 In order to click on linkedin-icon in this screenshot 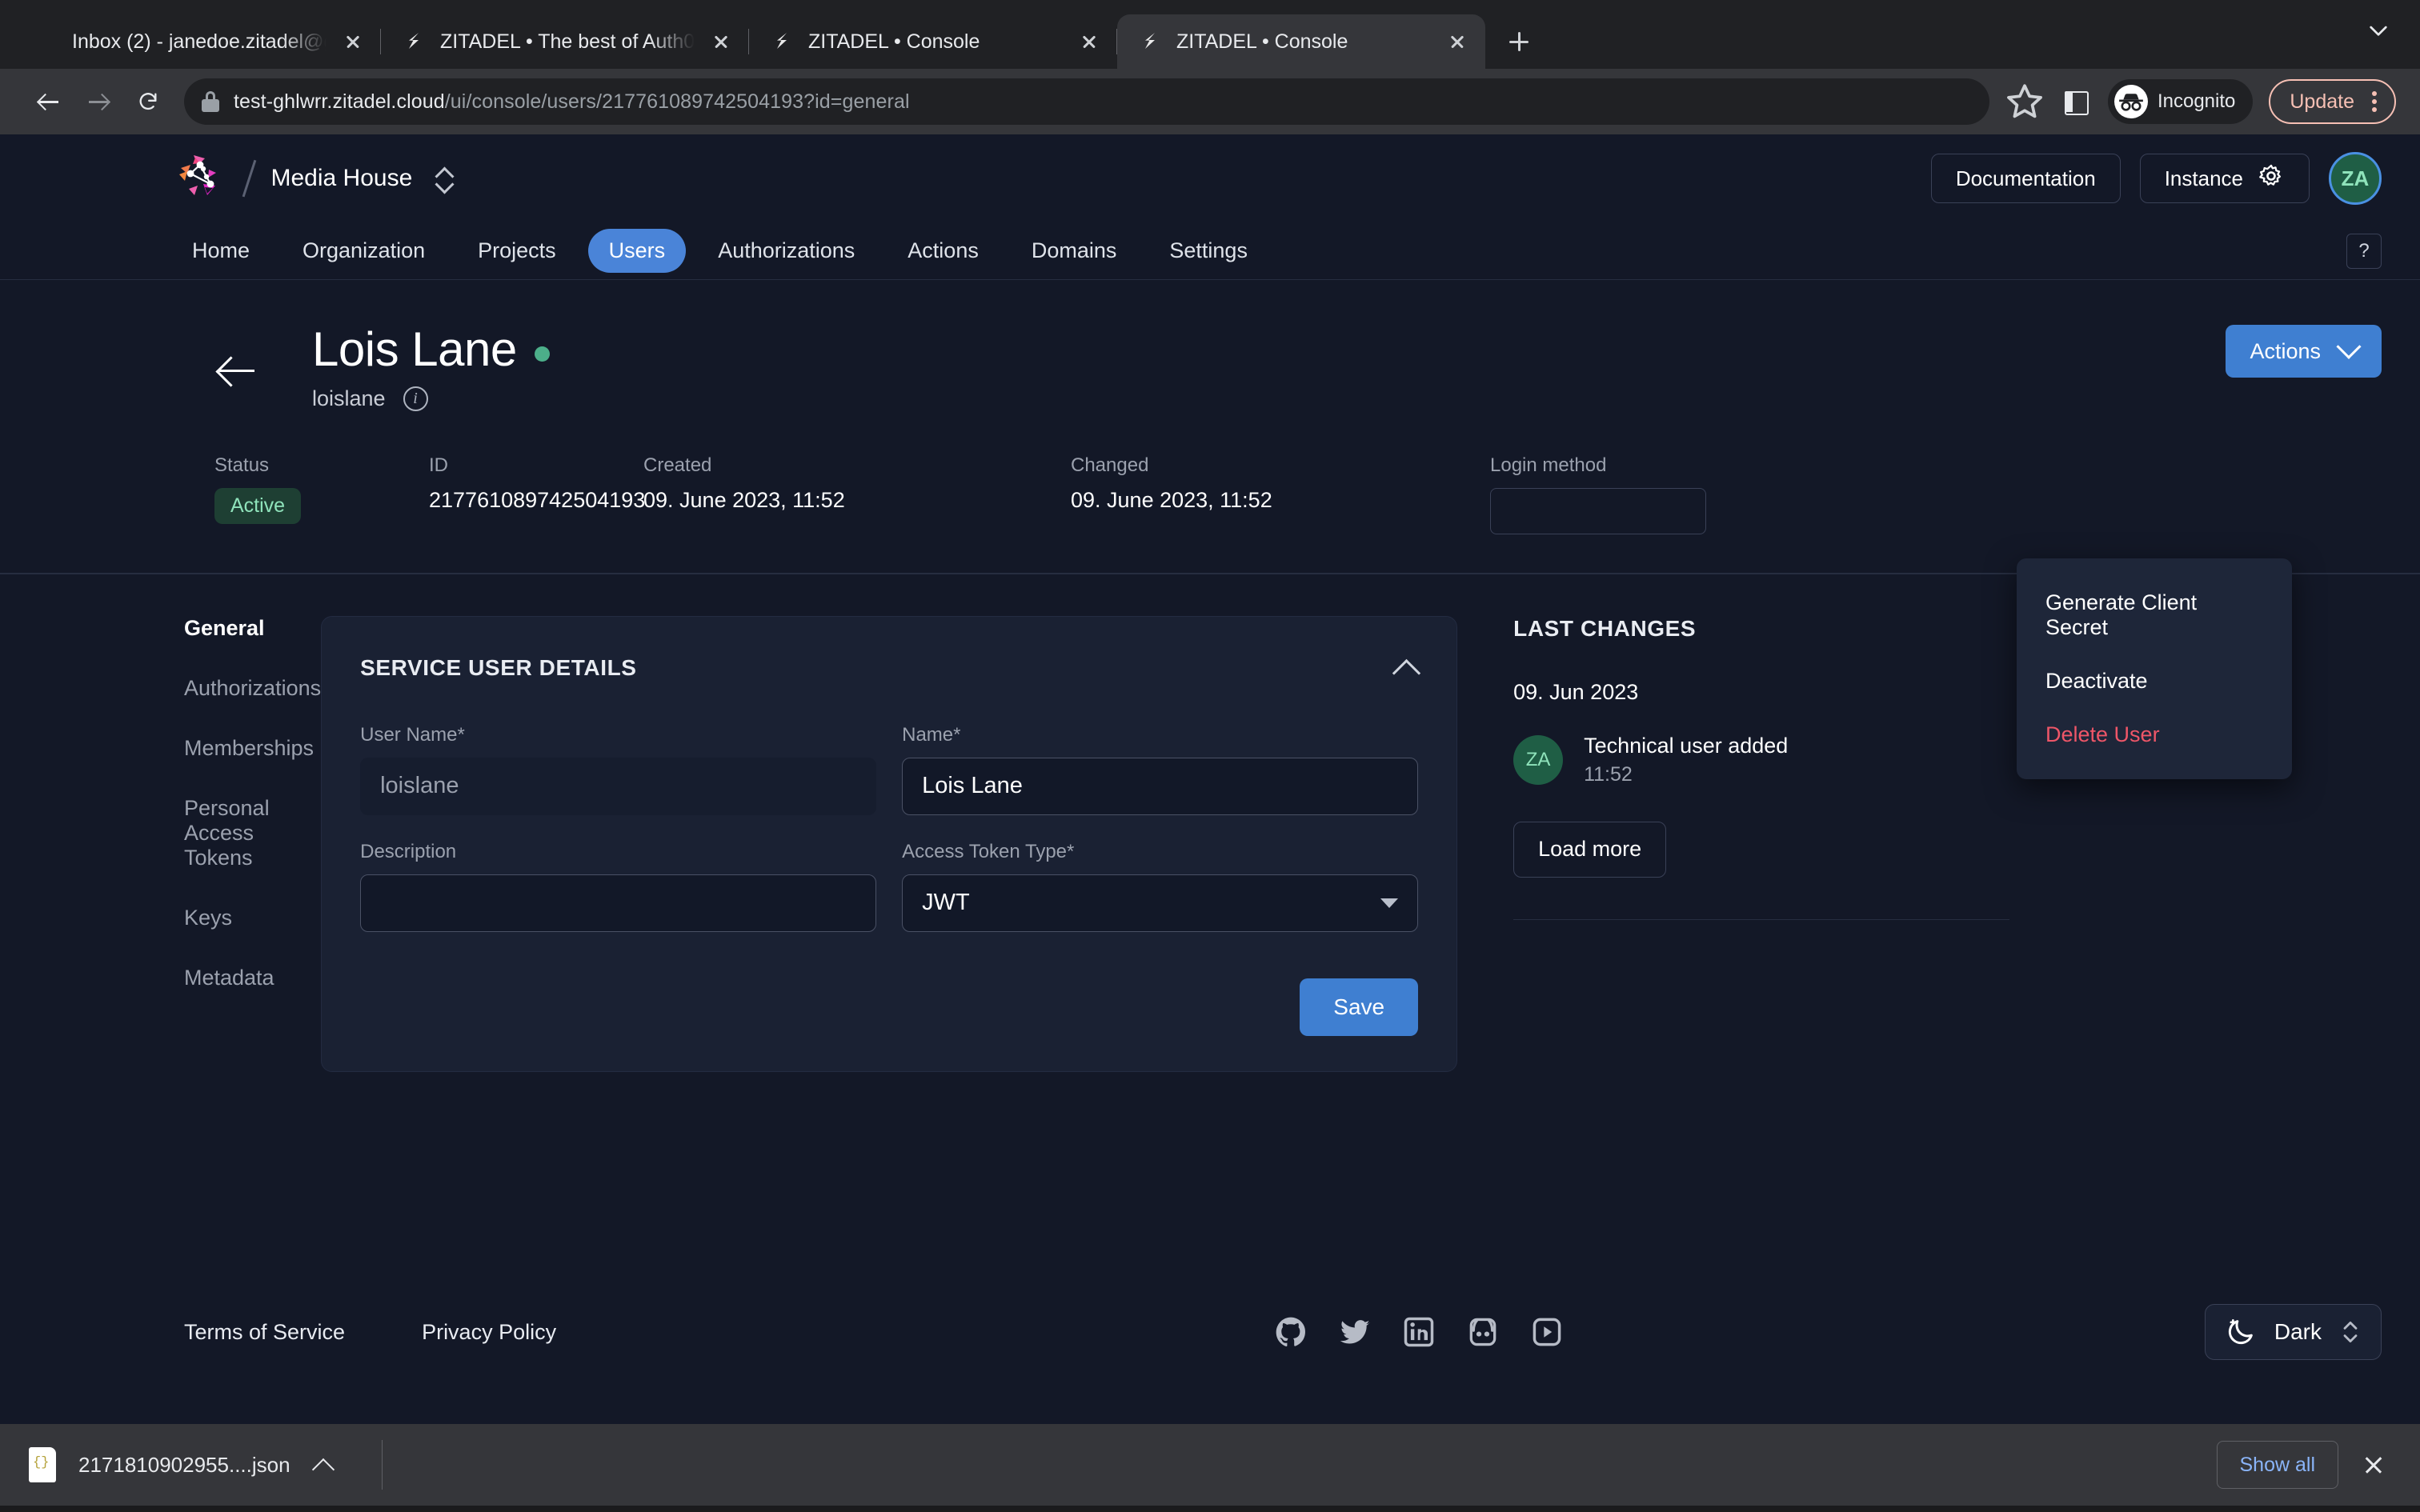, I will do `click(1418, 1332)`.